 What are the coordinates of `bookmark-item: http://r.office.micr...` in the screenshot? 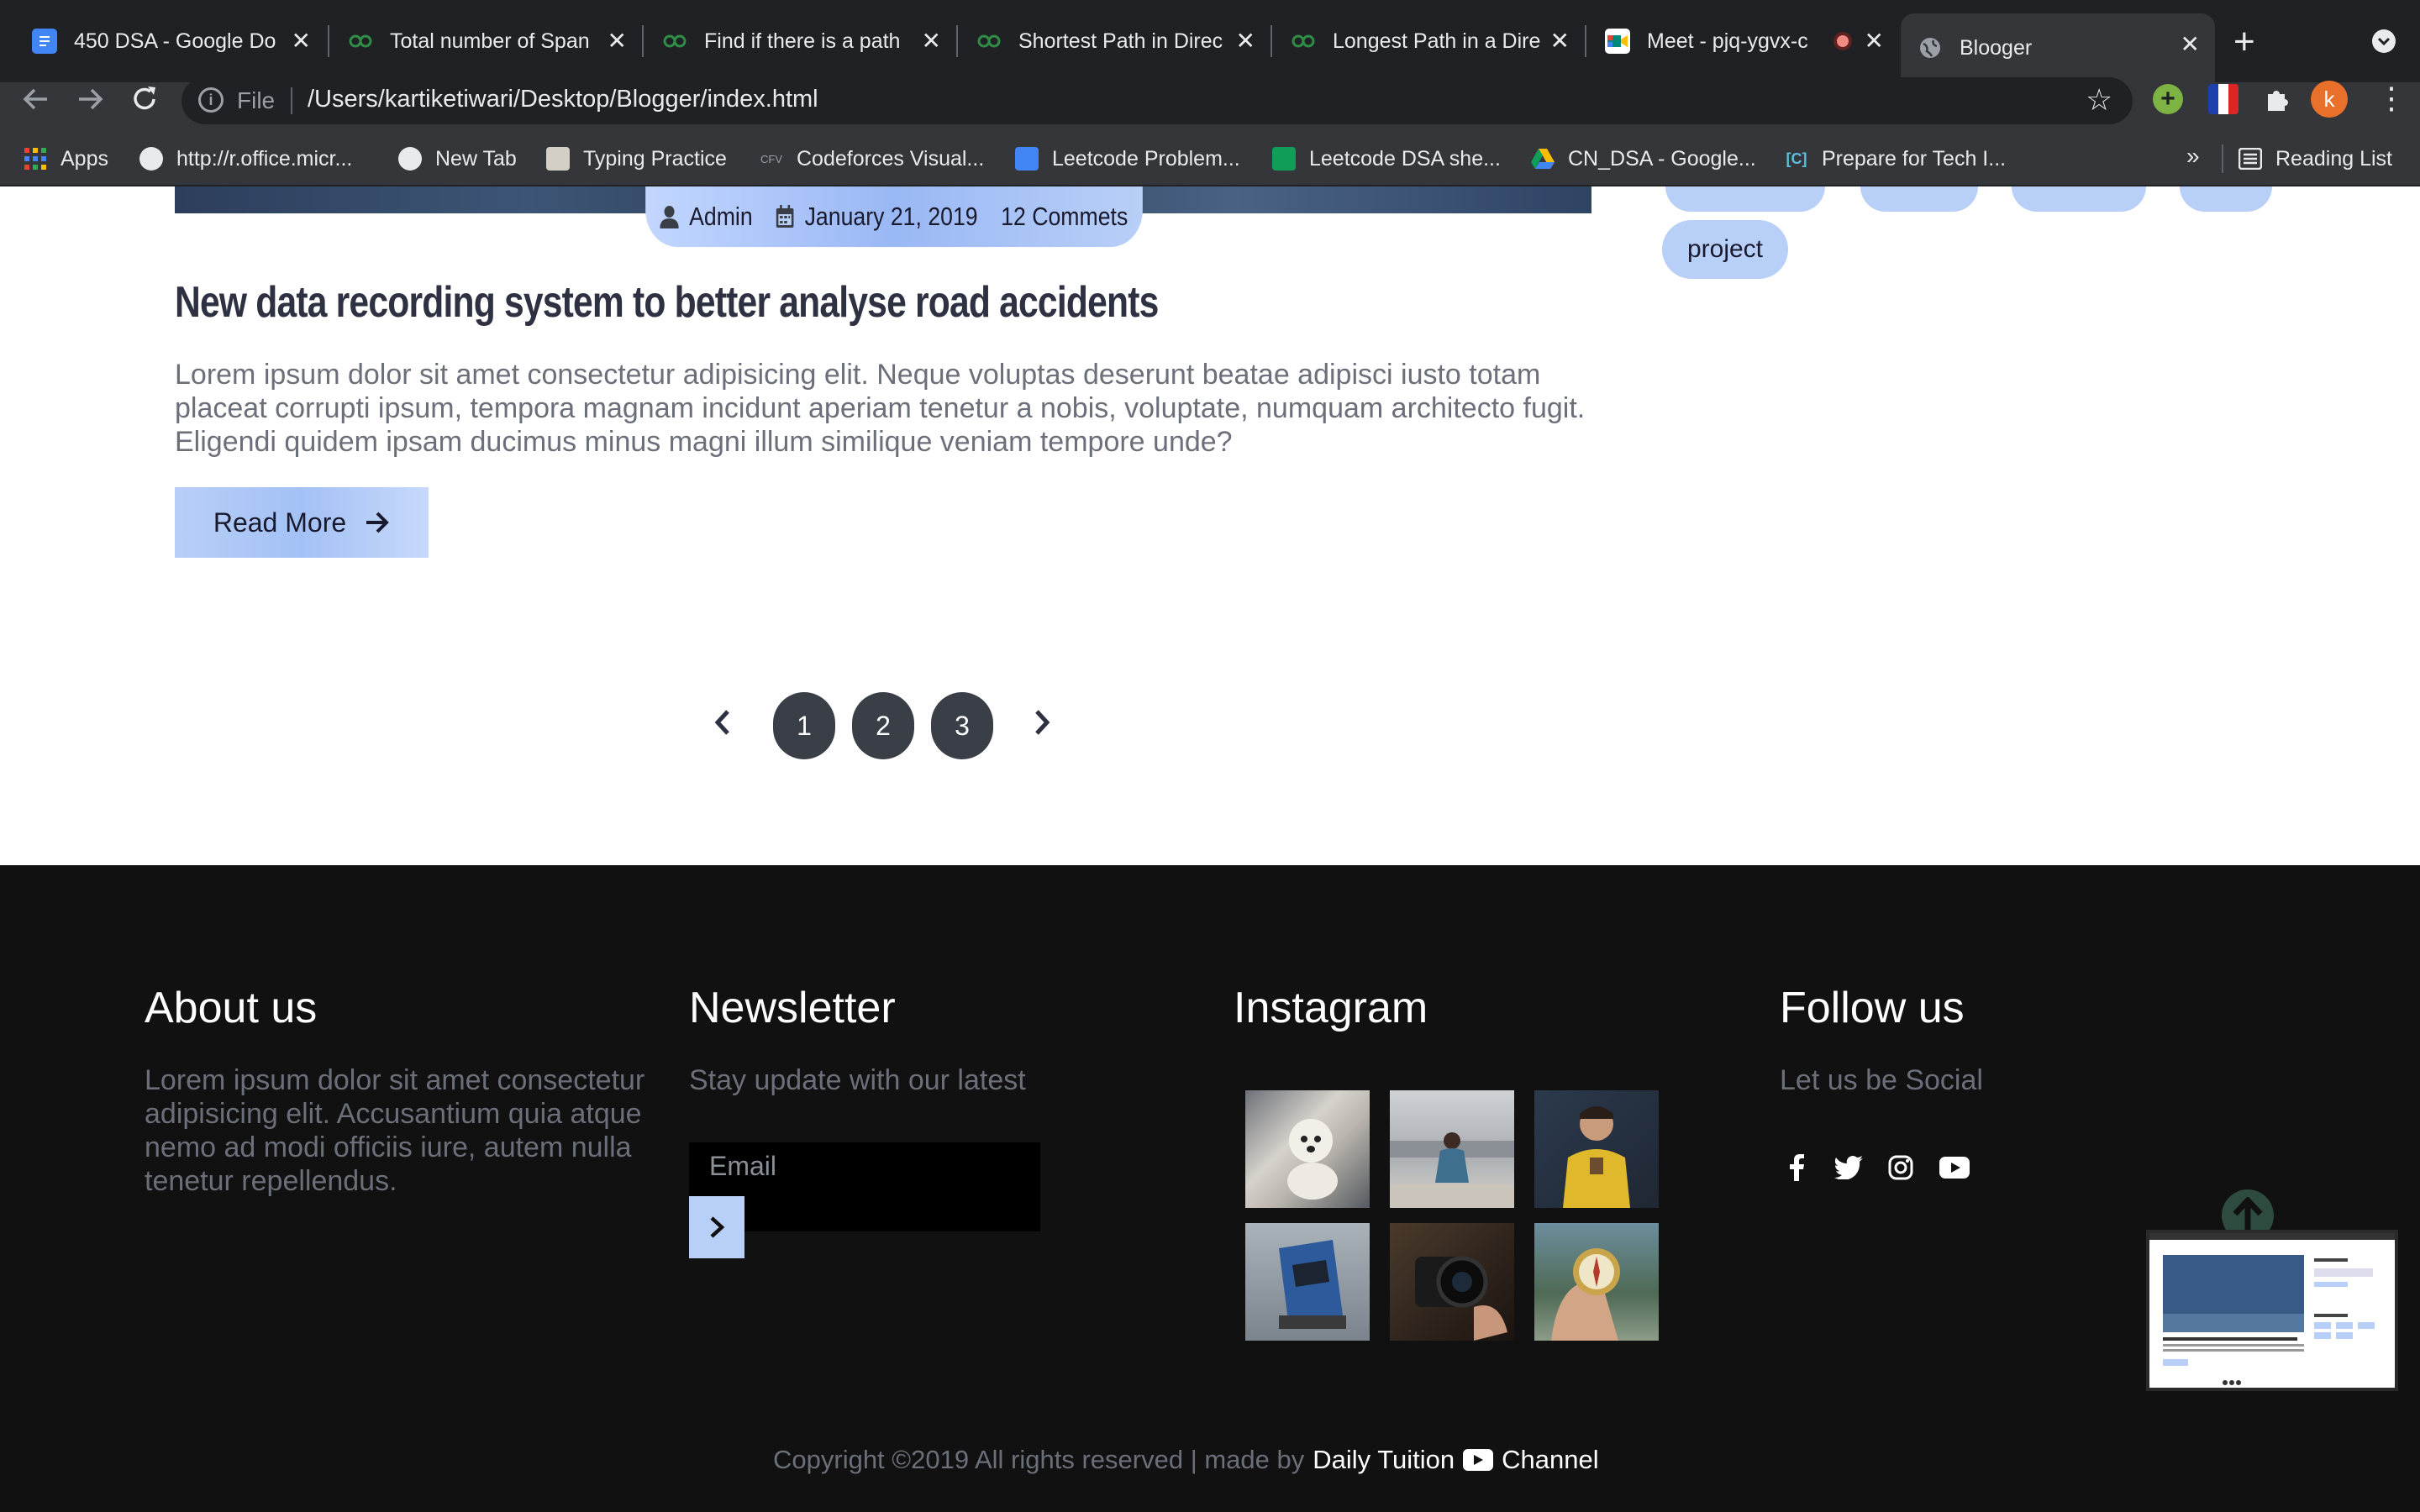 It's located at (246, 158).